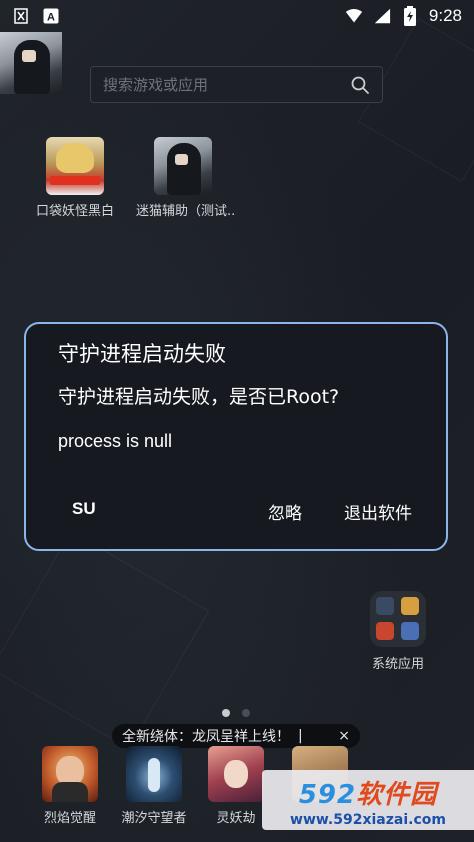 This screenshot has width=474, height=842. Describe the element at coordinates (445, 15) in the screenshot. I see `status-time: 9:28` at that location.